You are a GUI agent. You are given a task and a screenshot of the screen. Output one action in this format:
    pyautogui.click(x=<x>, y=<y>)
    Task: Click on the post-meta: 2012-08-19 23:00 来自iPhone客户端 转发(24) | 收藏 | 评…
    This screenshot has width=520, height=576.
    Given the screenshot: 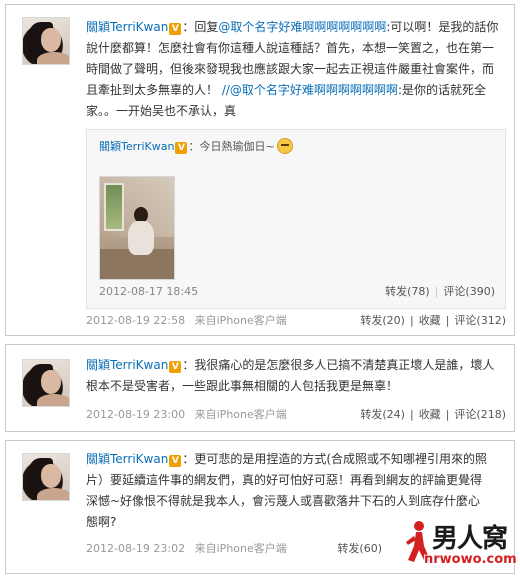 What is the action you would take?
    pyautogui.click(x=296, y=414)
    